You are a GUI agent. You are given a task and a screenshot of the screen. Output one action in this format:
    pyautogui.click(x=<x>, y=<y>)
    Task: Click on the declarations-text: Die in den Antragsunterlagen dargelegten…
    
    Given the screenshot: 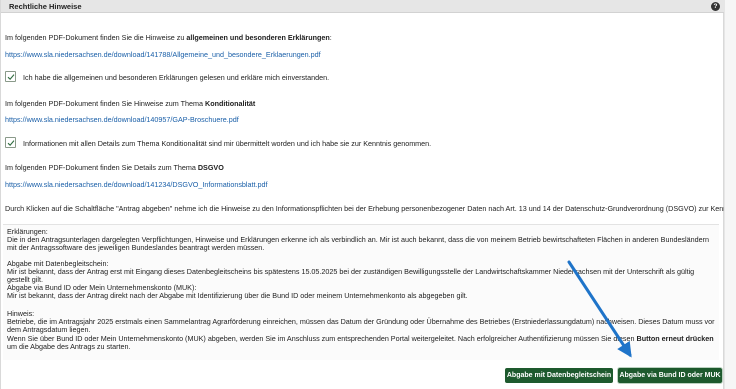 What is the action you would take?
    pyautogui.click(x=358, y=243)
    